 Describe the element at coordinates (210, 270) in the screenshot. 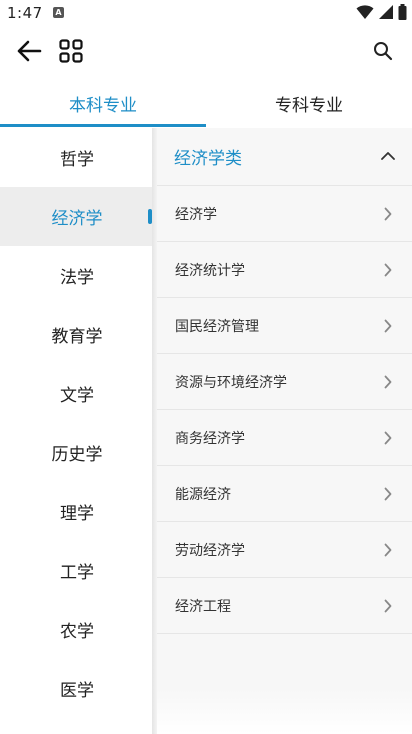

I see `major-label: 经济统计学` at that location.